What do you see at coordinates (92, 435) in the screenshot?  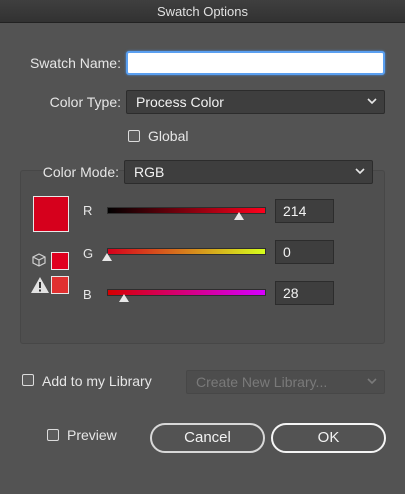 I see `preview-label: Preview` at bounding box center [92, 435].